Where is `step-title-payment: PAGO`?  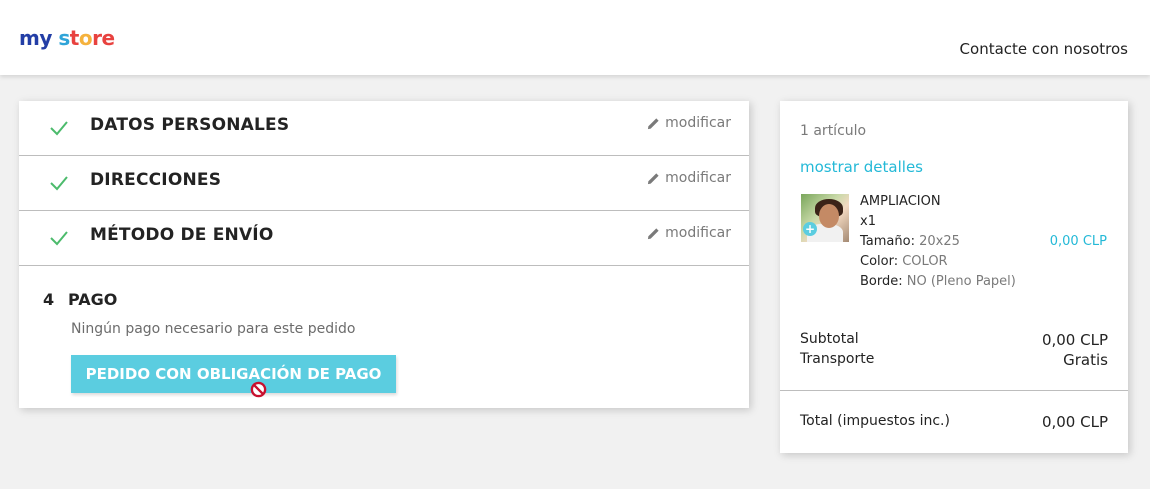 step-title-payment: PAGO is located at coordinates (93, 299).